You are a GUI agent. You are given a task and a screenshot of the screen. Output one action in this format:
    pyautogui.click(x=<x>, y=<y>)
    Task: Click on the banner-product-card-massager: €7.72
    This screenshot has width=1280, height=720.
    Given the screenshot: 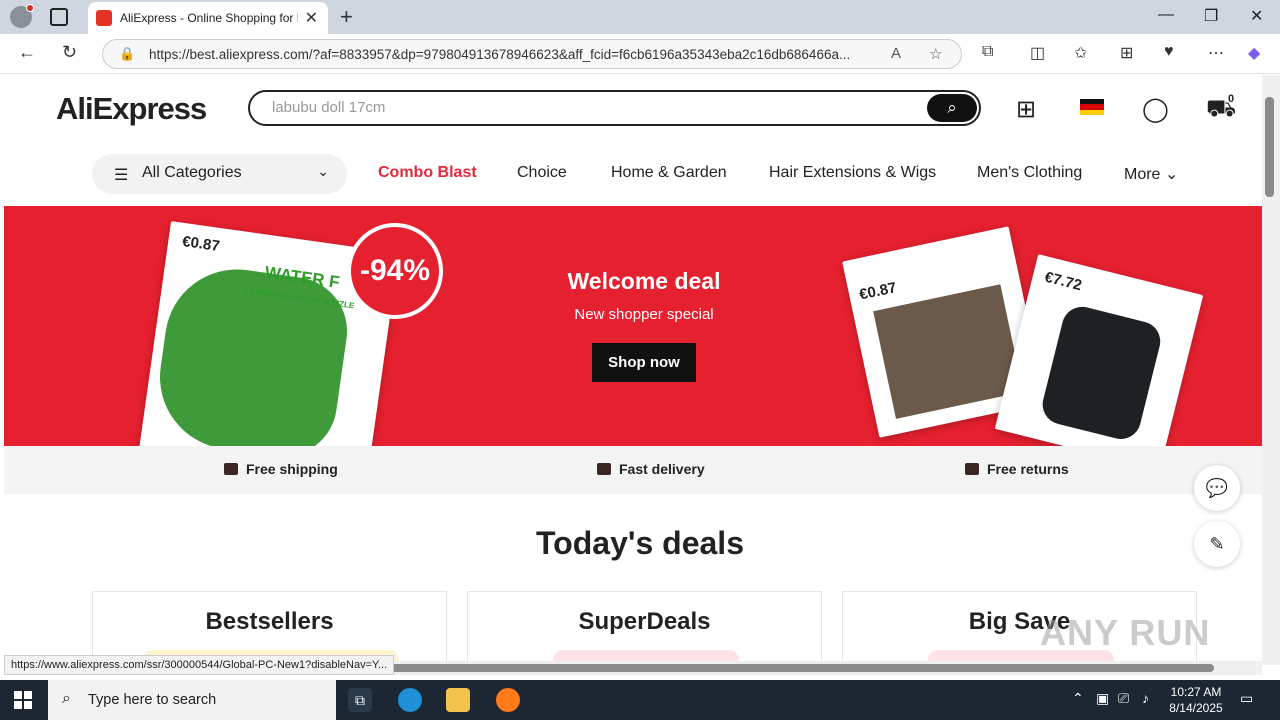 What is the action you would take?
    pyautogui.click(x=1099, y=350)
    